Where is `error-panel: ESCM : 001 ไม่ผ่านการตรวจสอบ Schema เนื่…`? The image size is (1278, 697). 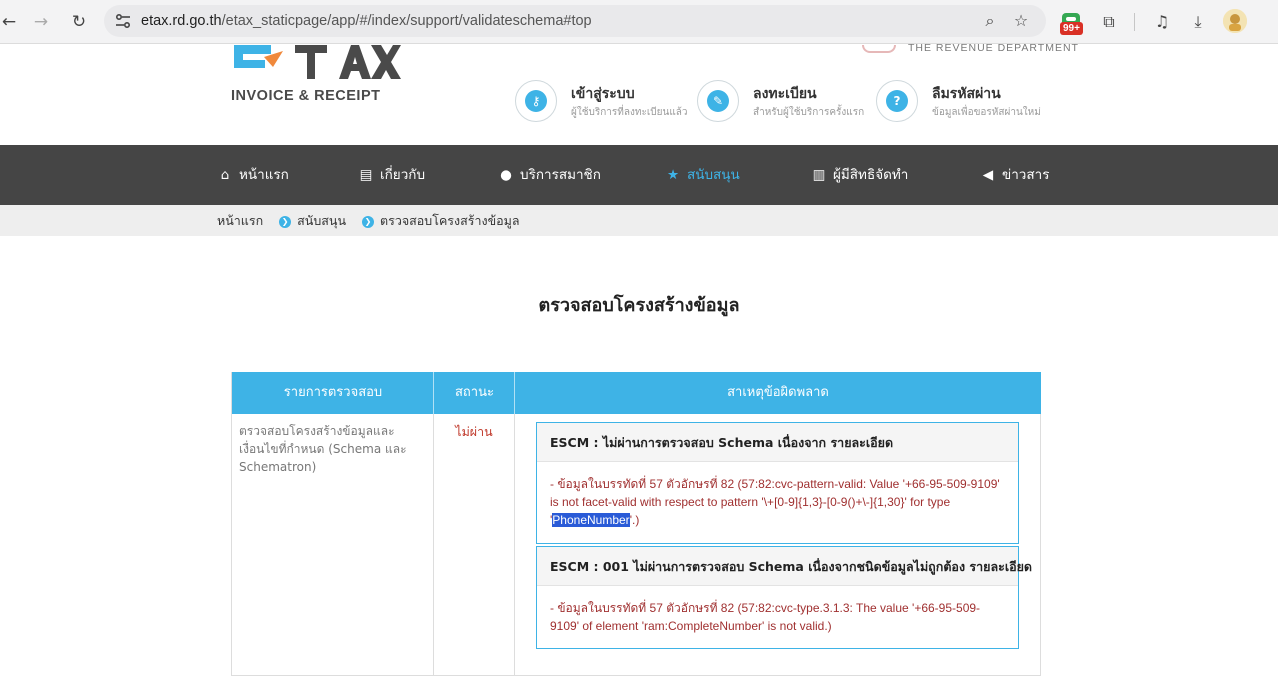
error-panel: ESCM : 001 ไม่ผ่านการตรวจสอบ Schema เนื่… is located at coordinates (784, 597).